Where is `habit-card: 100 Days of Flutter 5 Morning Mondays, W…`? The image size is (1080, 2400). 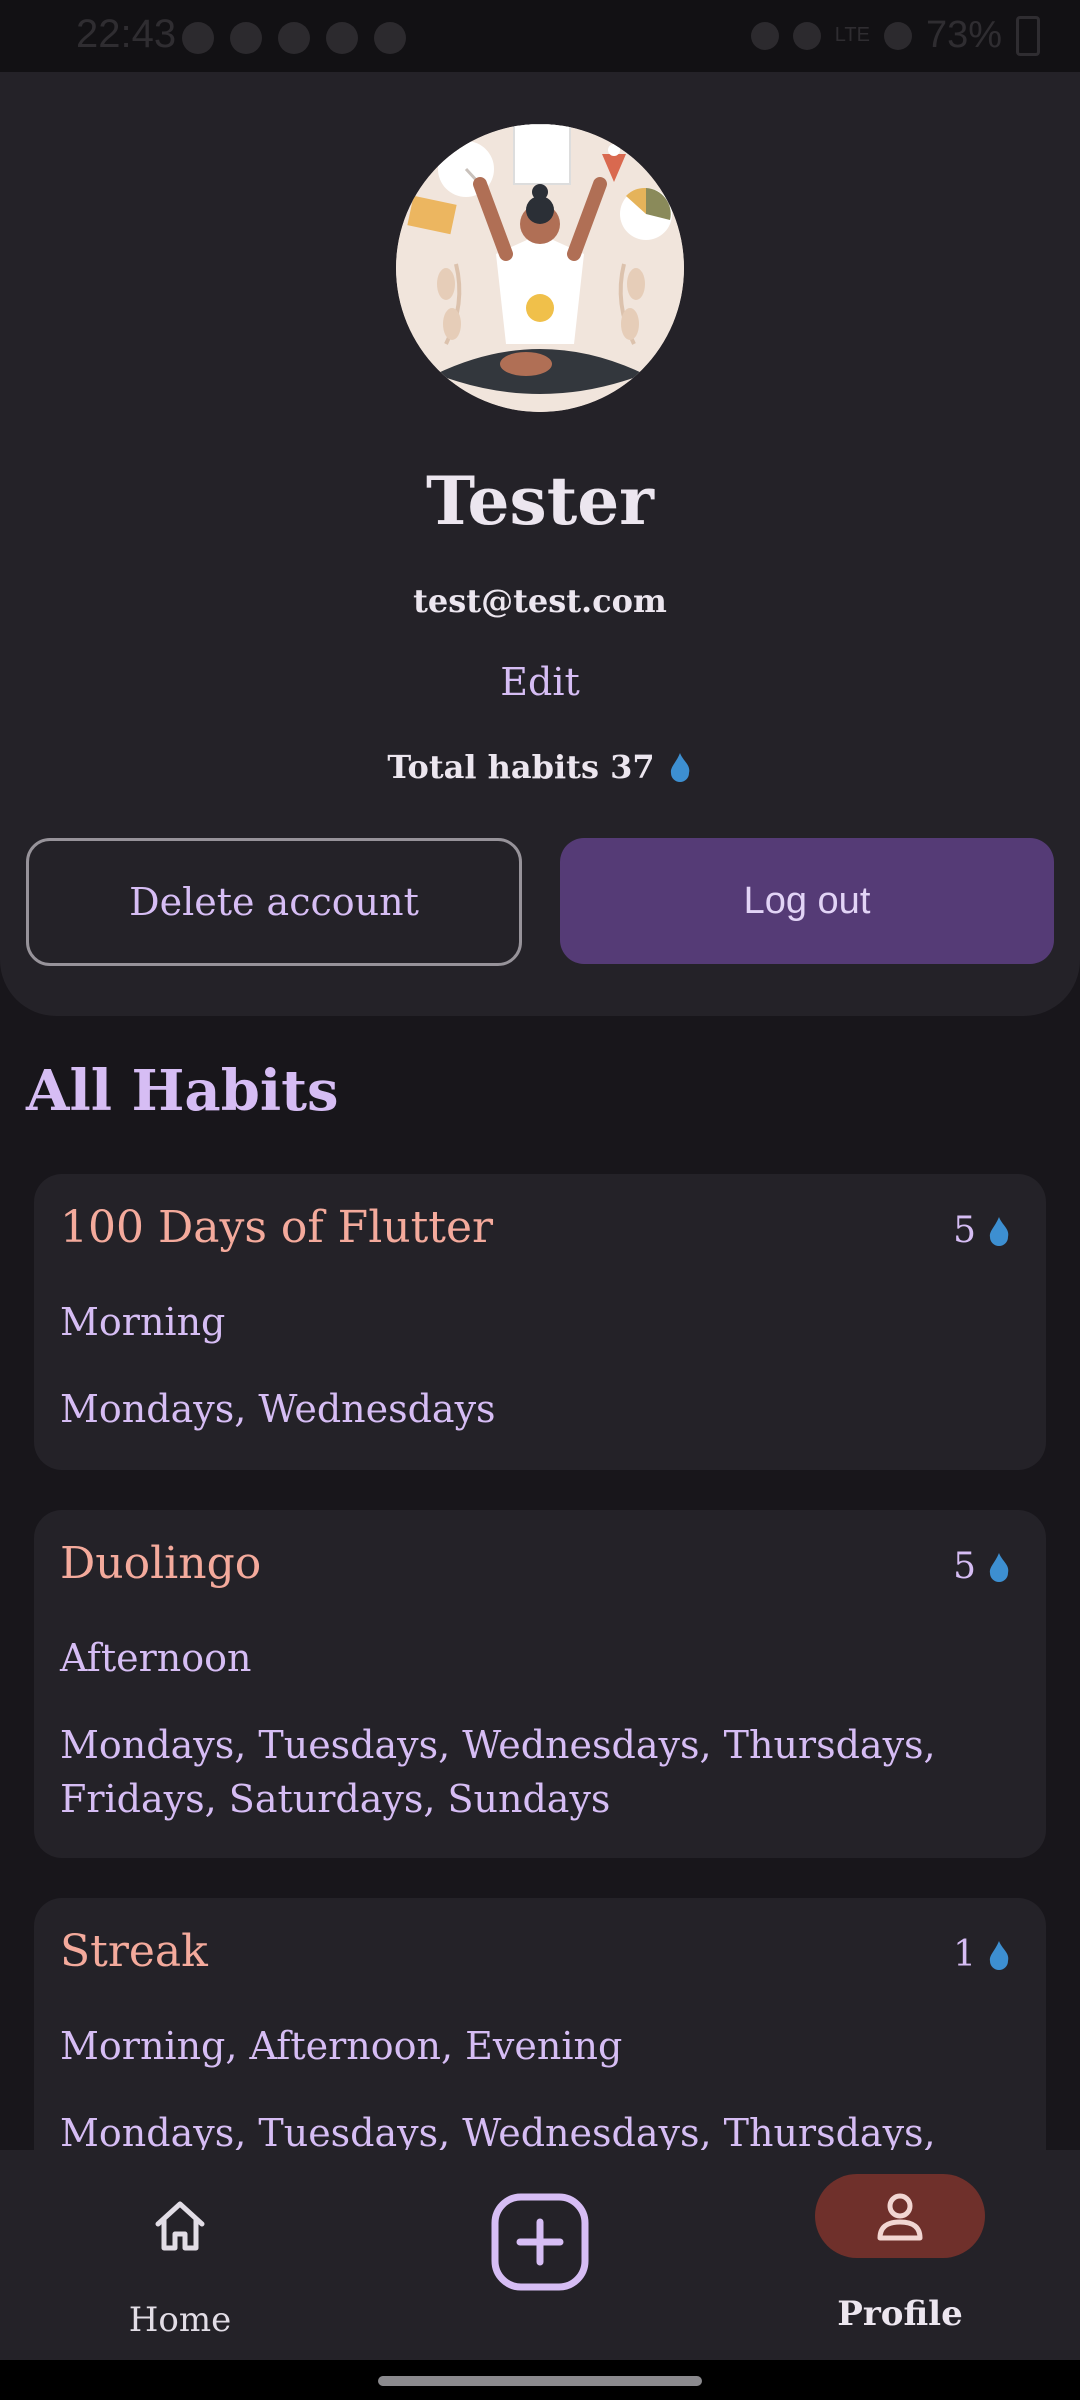 habit-card: 100 Days of Flutter 5 Morning Mondays, W… is located at coordinates (540, 1322).